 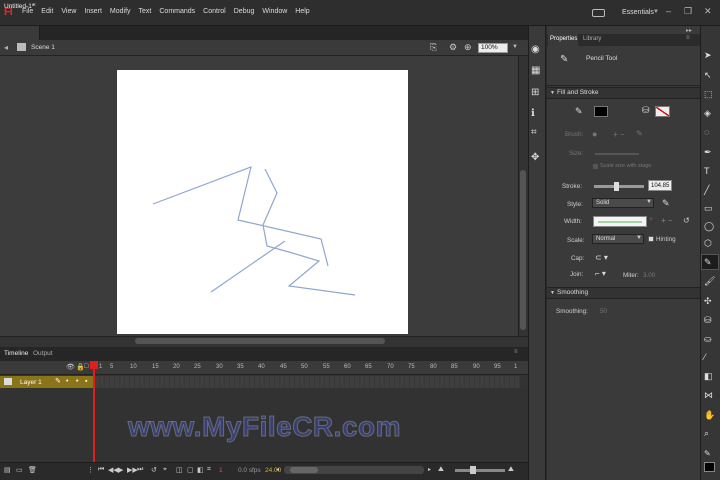 I want to click on lasso-tool-icon: ◌, so click(x=706, y=132).